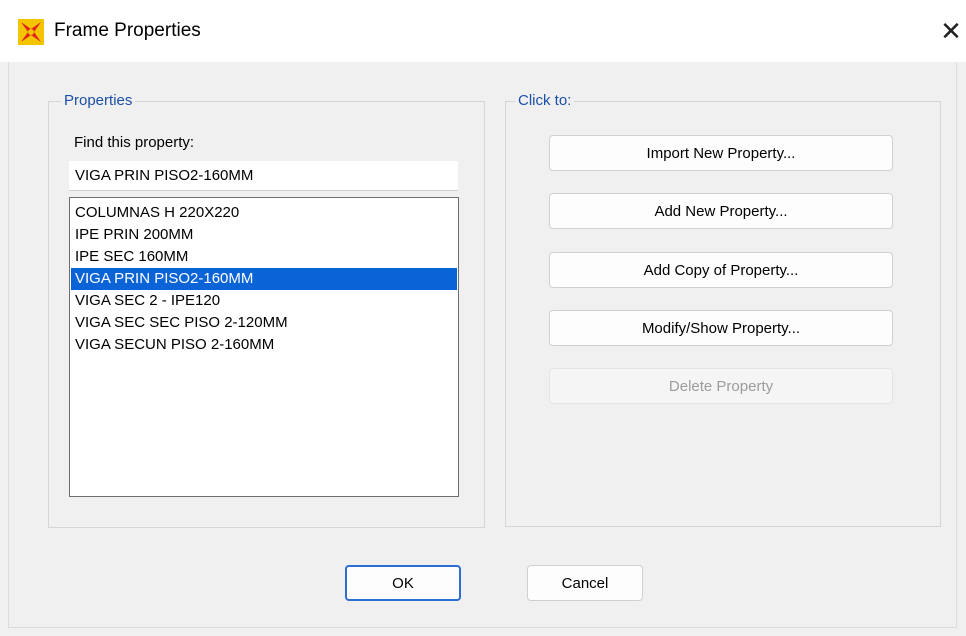 The image size is (966, 636). I want to click on property-list-item: IPE SEC 160MM, so click(264, 257).